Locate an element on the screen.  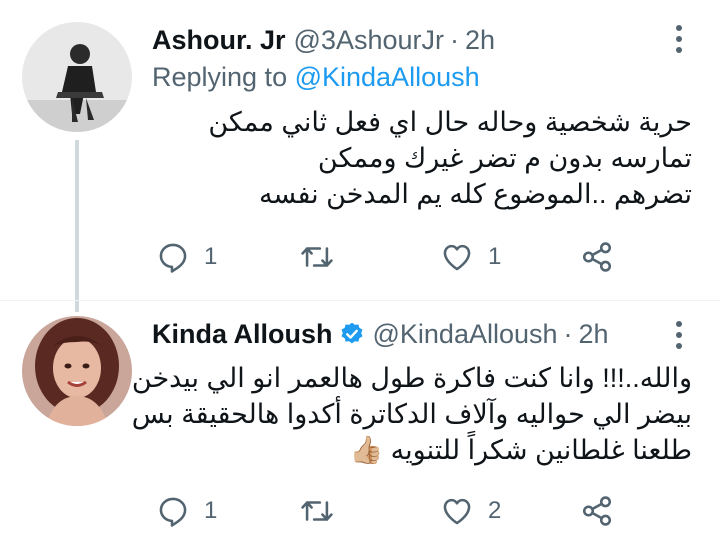
user-handle: @KindaAlloush is located at coordinates (465, 334).